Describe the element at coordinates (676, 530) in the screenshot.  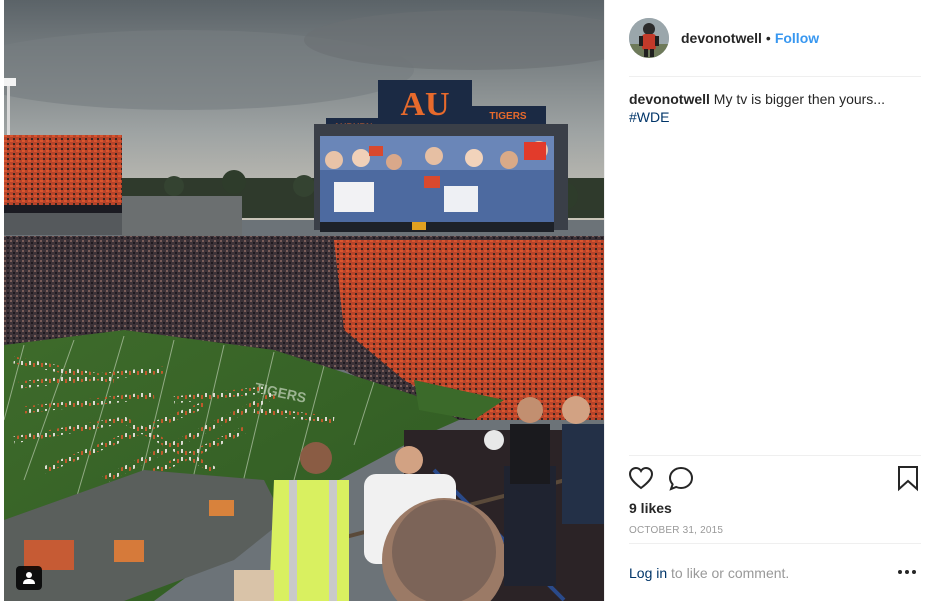
I see `post-date: OCTOBER 31, 2015` at that location.